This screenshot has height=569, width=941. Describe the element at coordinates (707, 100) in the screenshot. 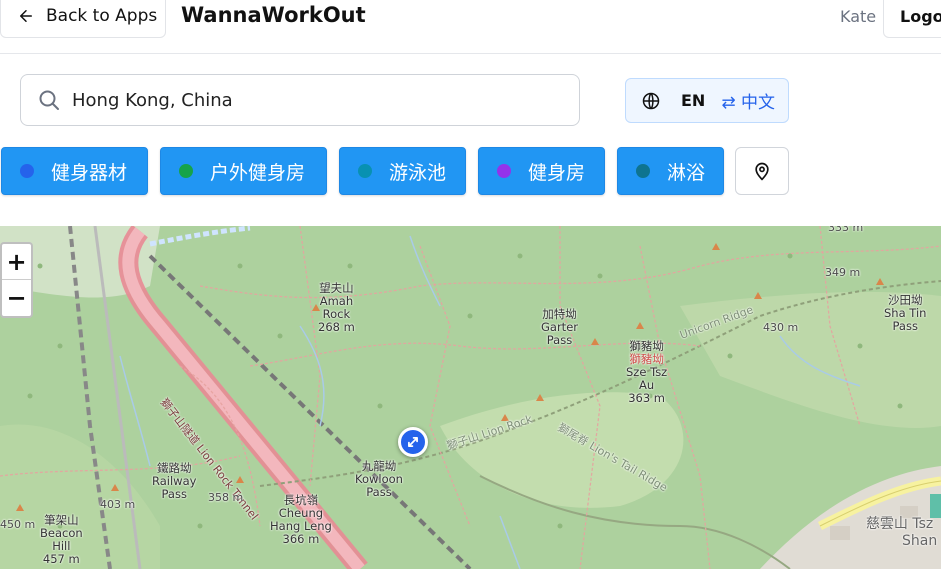

I see `language-toggle: EN ⇄ 中文` at that location.